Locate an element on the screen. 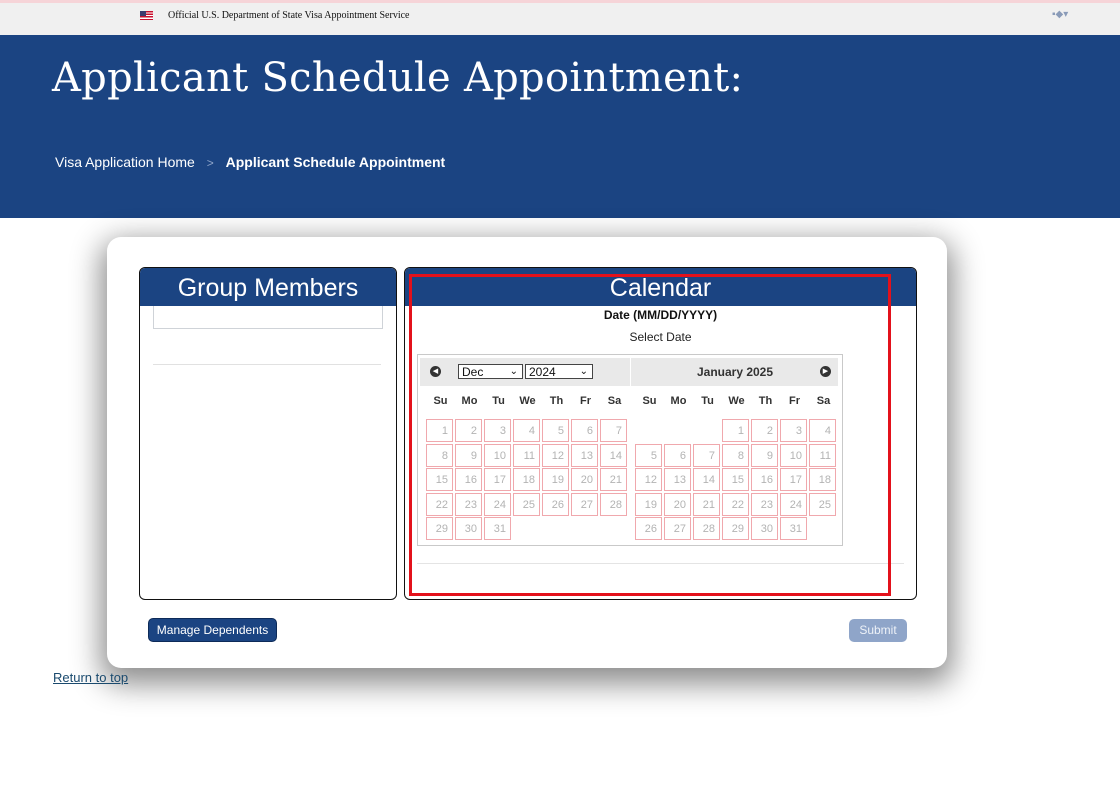 The width and height of the screenshot is (1120, 793). group-member-item is located at coordinates (268, 317).